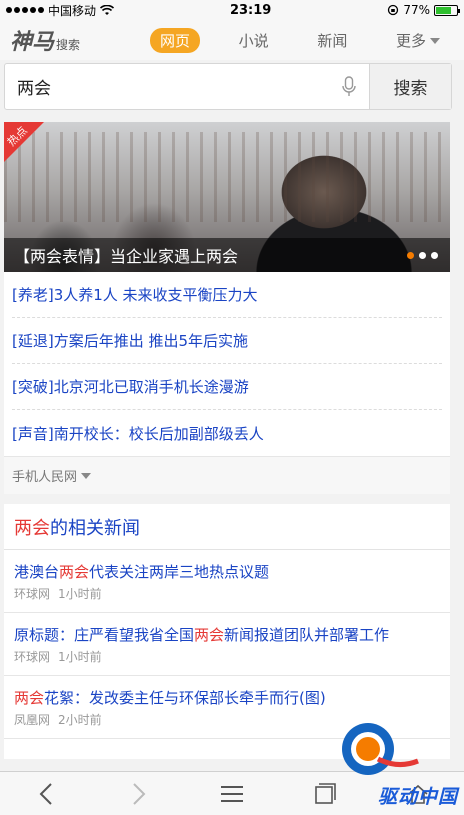 The width and height of the screenshot is (464, 815). What do you see at coordinates (227, 433) in the screenshot?
I see `list-item: [声音]南开校长：校长后加副部级丢人` at bounding box center [227, 433].